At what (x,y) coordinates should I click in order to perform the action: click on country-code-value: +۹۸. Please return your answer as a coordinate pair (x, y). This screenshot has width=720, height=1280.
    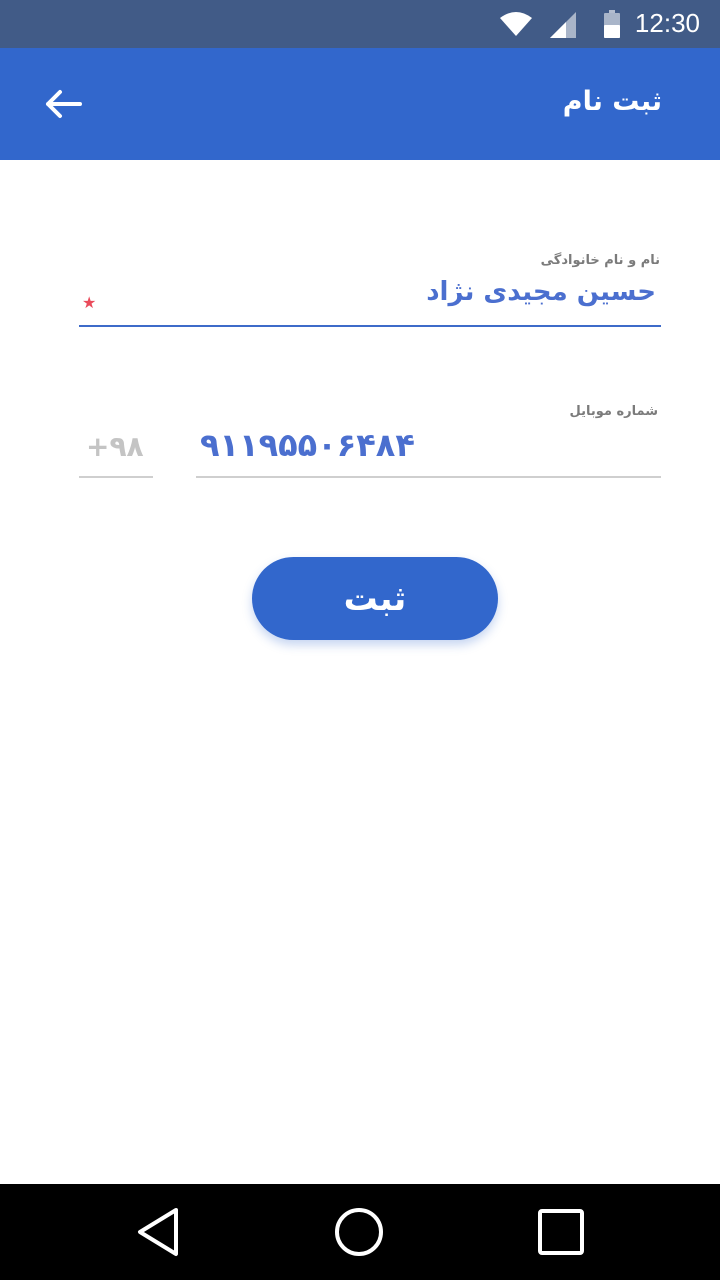
    Looking at the image, I should click on (115, 446).